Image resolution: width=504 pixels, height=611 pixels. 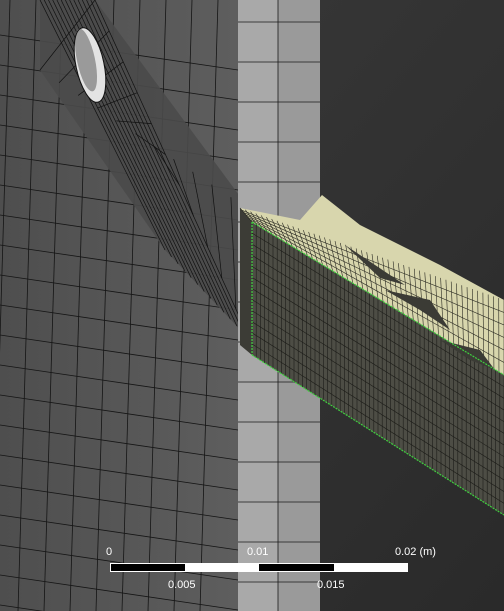 What do you see at coordinates (415, 552) in the screenshot?
I see `scale-label-0-02-m: 0.02 (m)` at bounding box center [415, 552].